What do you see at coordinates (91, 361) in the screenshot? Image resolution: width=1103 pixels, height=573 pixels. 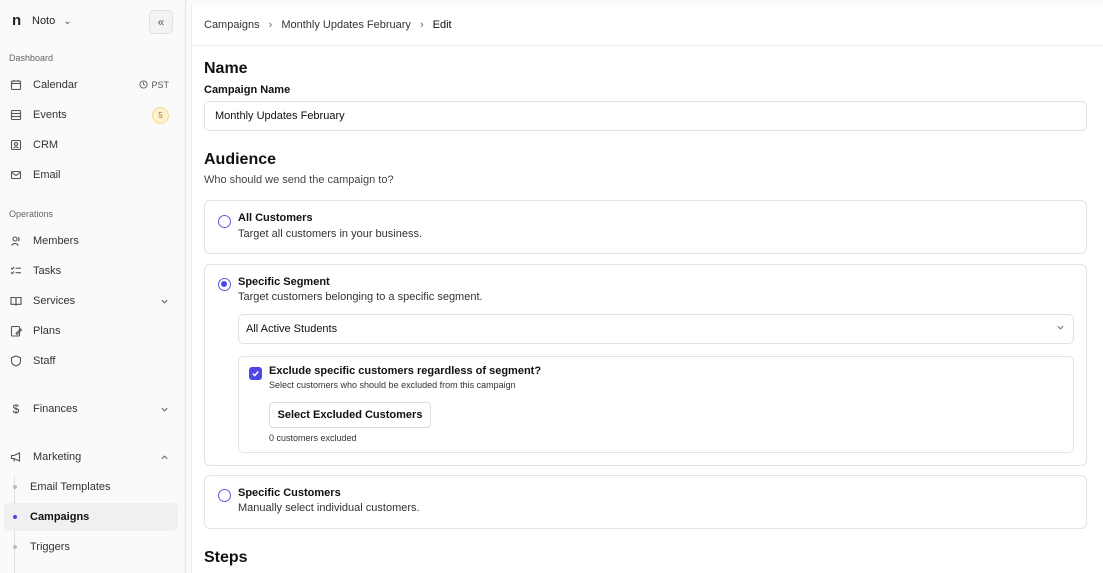 I see `sidebar-item-staff: Staff` at bounding box center [91, 361].